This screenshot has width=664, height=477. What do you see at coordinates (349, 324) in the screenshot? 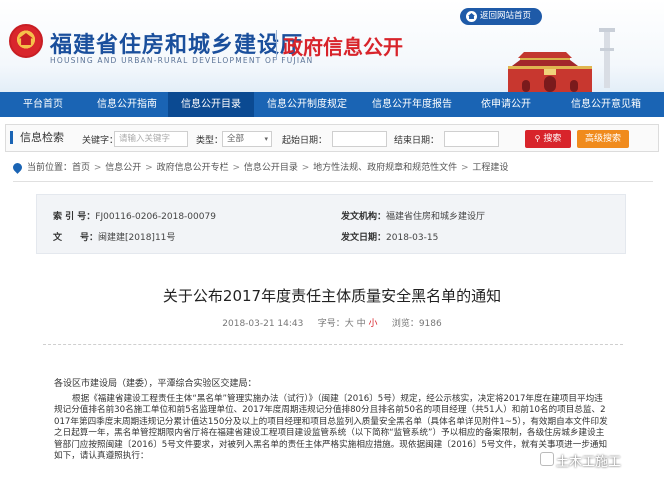
I see `font-size-large-link: 大` at bounding box center [349, 324].